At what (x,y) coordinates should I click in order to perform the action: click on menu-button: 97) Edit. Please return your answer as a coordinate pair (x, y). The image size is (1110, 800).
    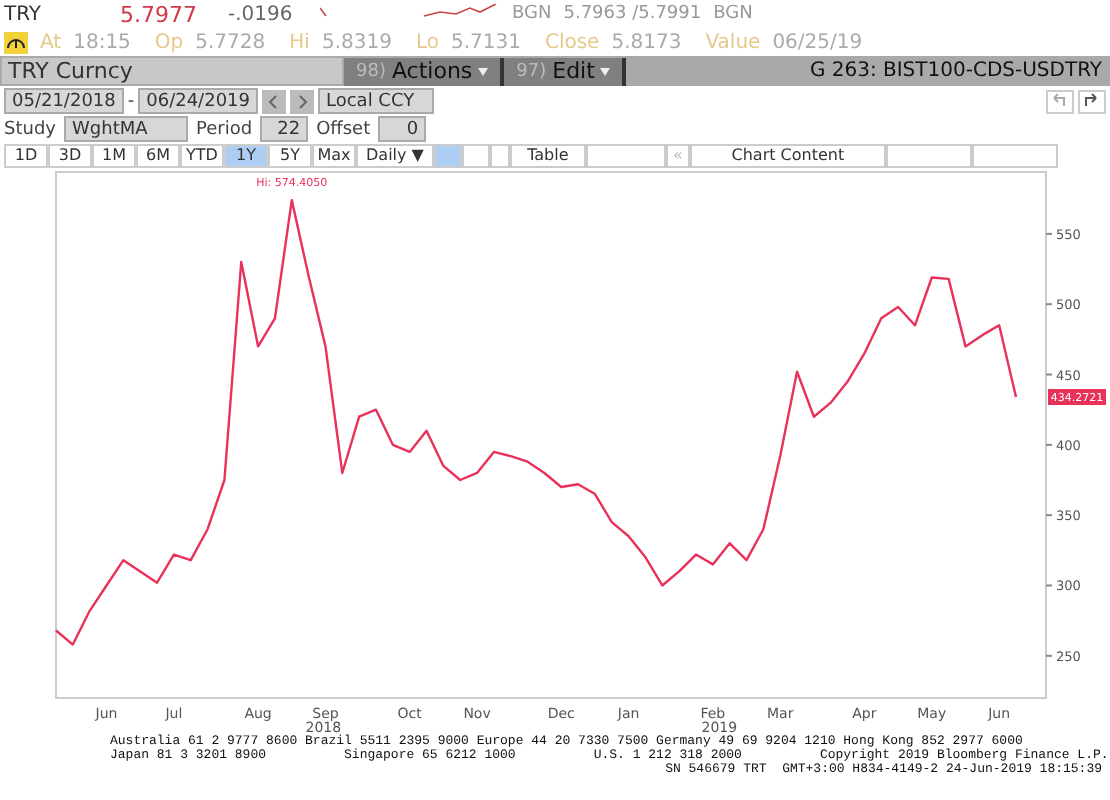
    Looking at the image, I should click on (565, 71).